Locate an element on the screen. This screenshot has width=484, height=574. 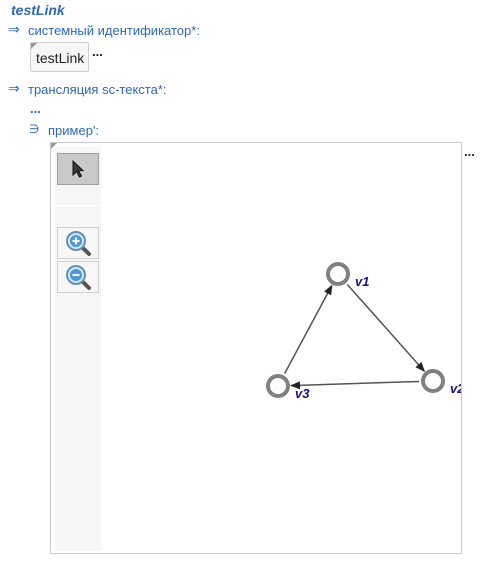
zoom-in-button is located at coordinates (78, 243).